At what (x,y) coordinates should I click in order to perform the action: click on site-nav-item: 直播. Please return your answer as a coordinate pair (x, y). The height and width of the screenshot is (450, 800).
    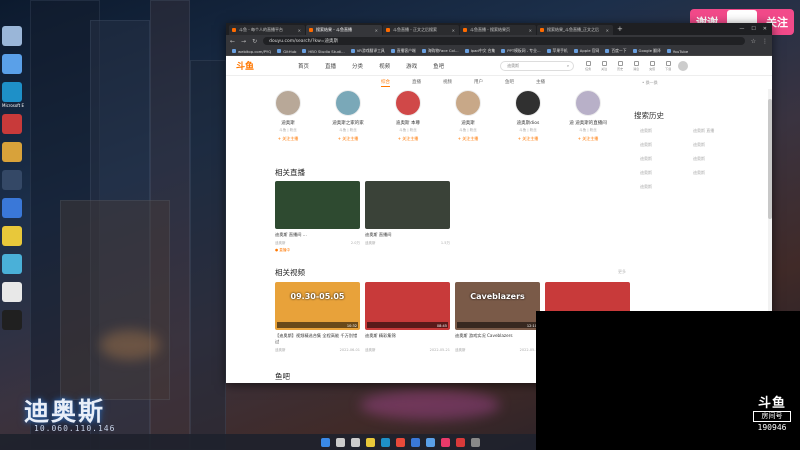
    Looking at the image, I should click on (330, 66).